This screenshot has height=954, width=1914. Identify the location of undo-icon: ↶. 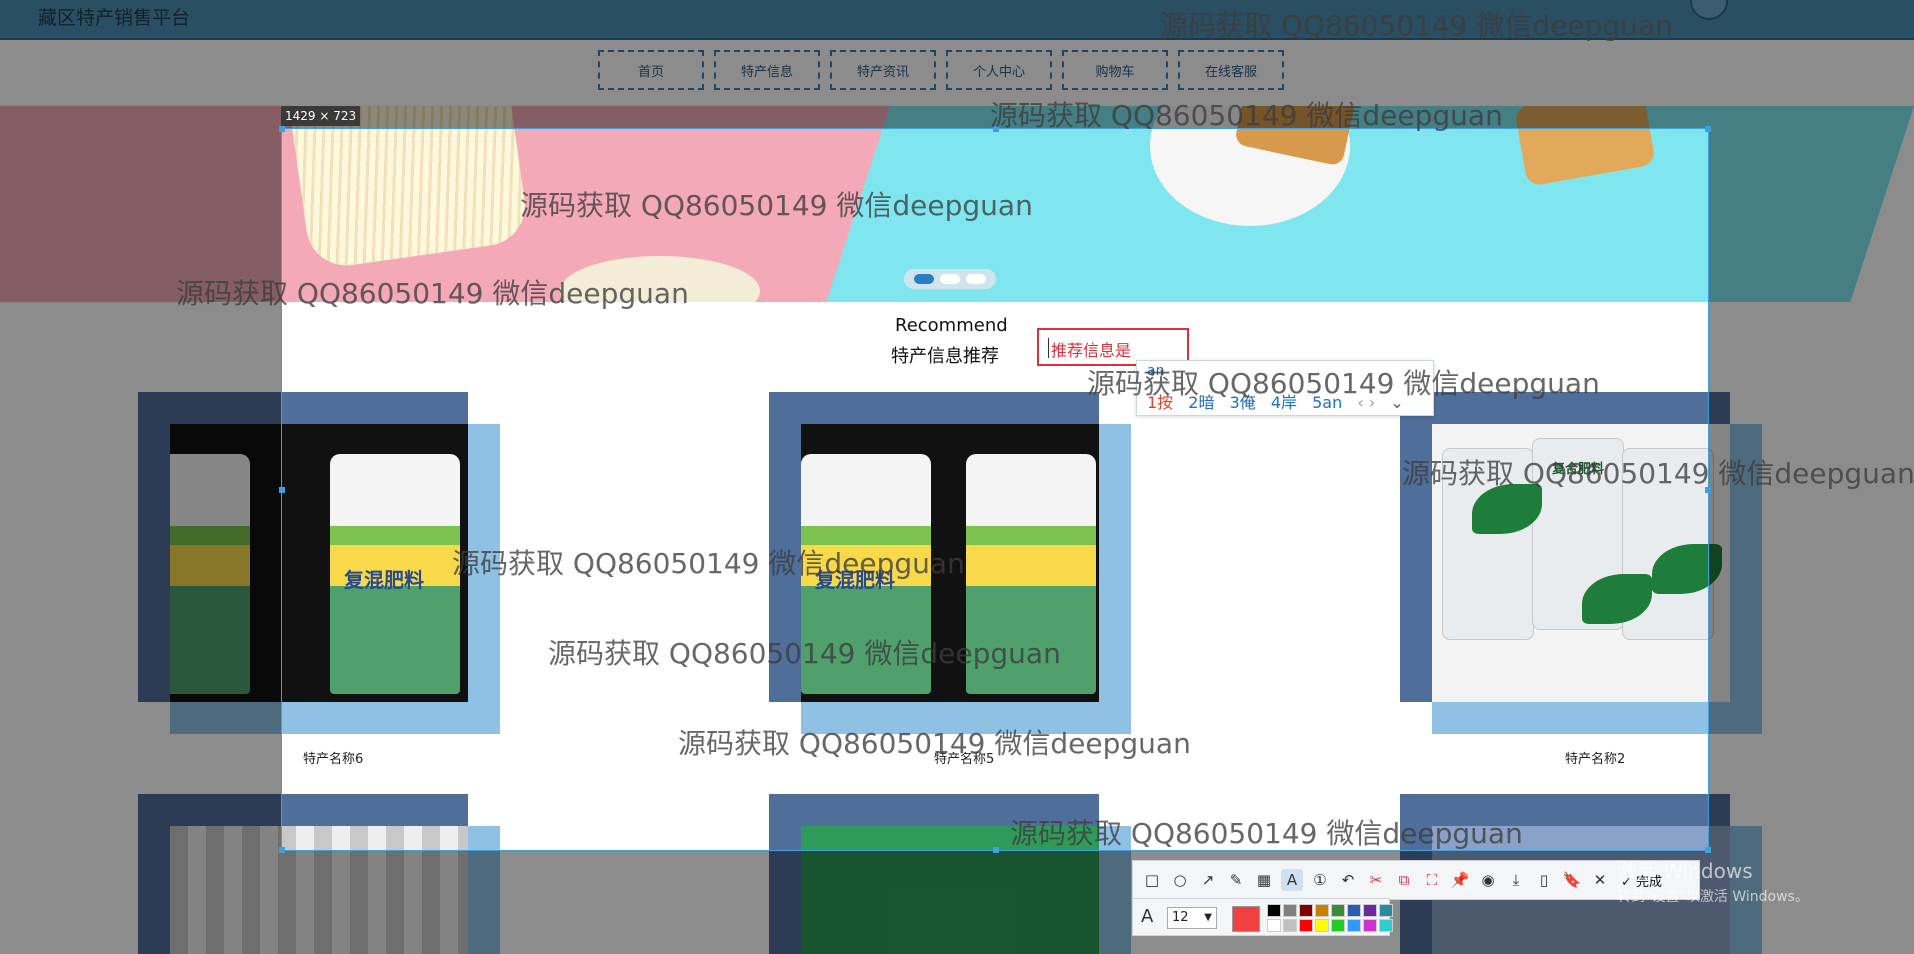
(1348, 880).